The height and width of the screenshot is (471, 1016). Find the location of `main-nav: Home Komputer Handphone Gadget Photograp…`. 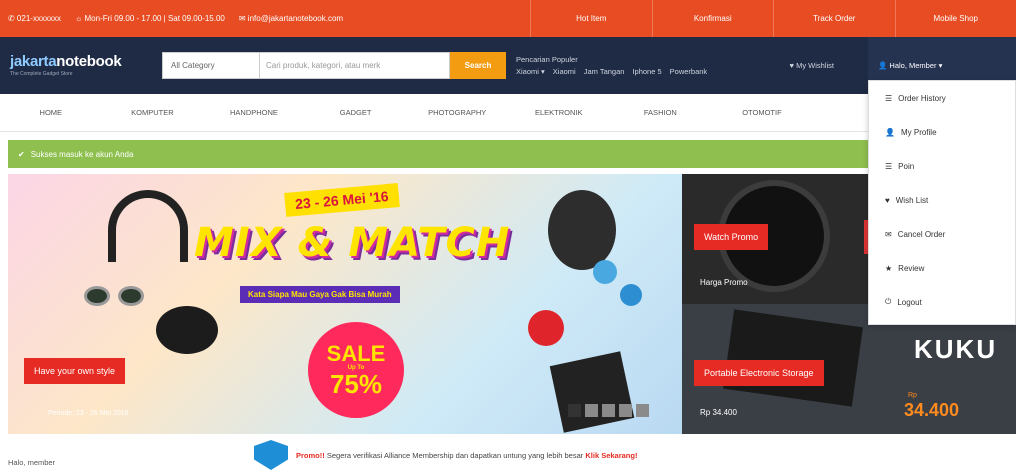

main-nav: Home Komputer Handphone Gadget Photograp… is located at coordinates (508, 113).